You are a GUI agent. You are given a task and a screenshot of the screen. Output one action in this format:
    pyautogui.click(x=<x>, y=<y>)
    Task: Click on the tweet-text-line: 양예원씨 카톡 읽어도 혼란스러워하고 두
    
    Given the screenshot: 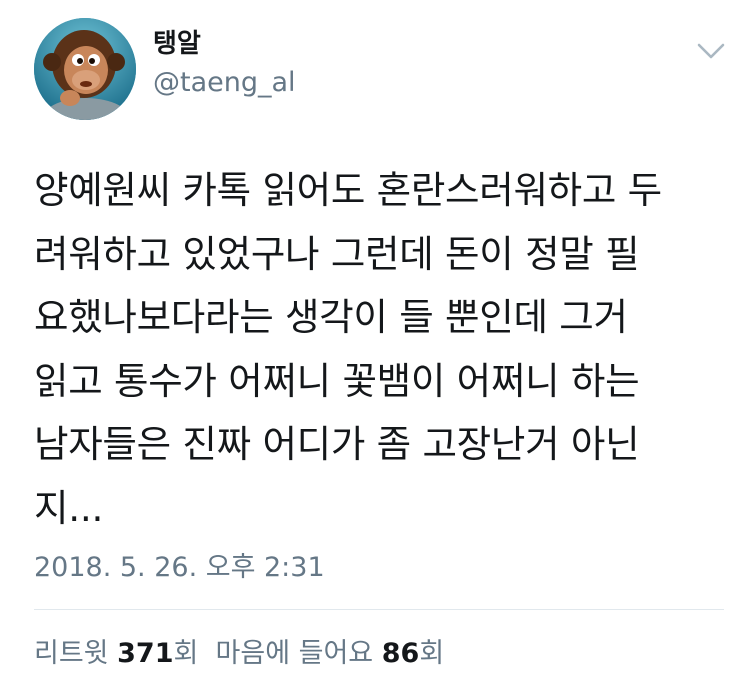 What is the action you would take?
    pyautogui.click(x=348, y=190)
    